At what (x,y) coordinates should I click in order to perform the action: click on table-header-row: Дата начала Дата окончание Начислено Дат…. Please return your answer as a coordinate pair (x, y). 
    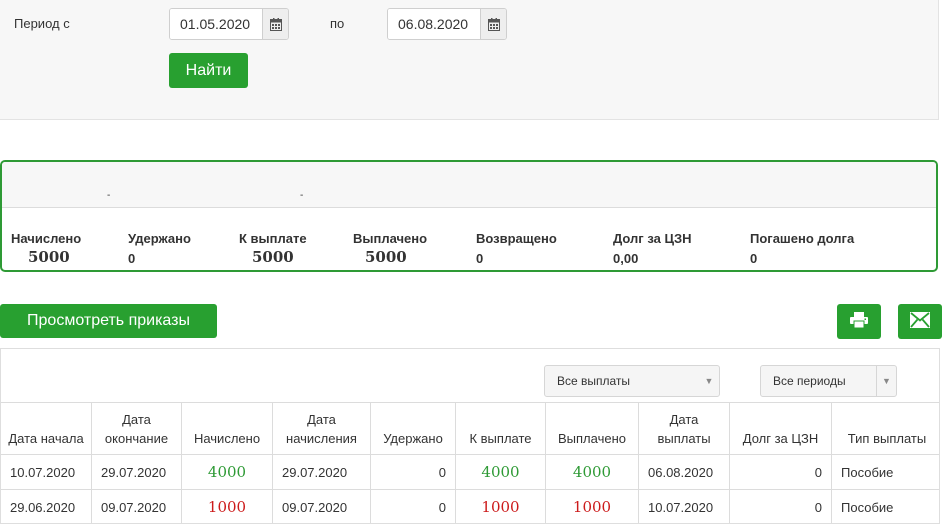
    Looking at the image, I should click on (470, 428).